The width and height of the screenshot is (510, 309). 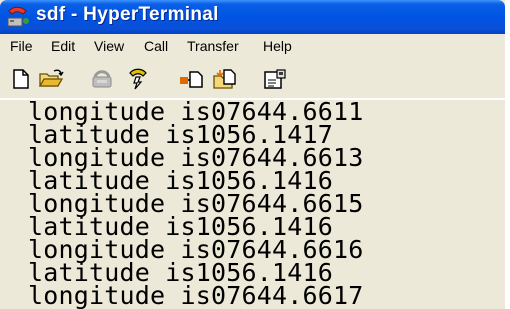 What do you see at coordinates (156, 46) in the screenshot?
I see `menu-call: Call` at bounding box center [156, 46].